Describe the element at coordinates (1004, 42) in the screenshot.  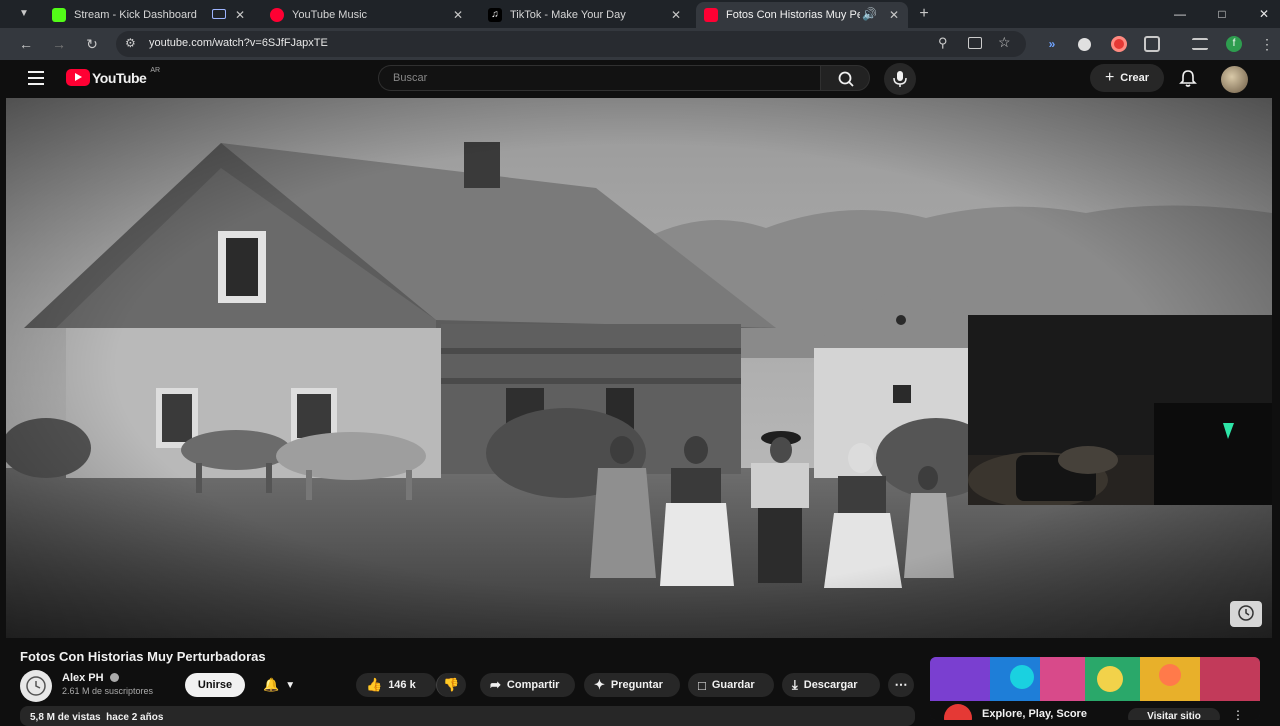
I see `bookmark-star-icon: ☆` at that location.